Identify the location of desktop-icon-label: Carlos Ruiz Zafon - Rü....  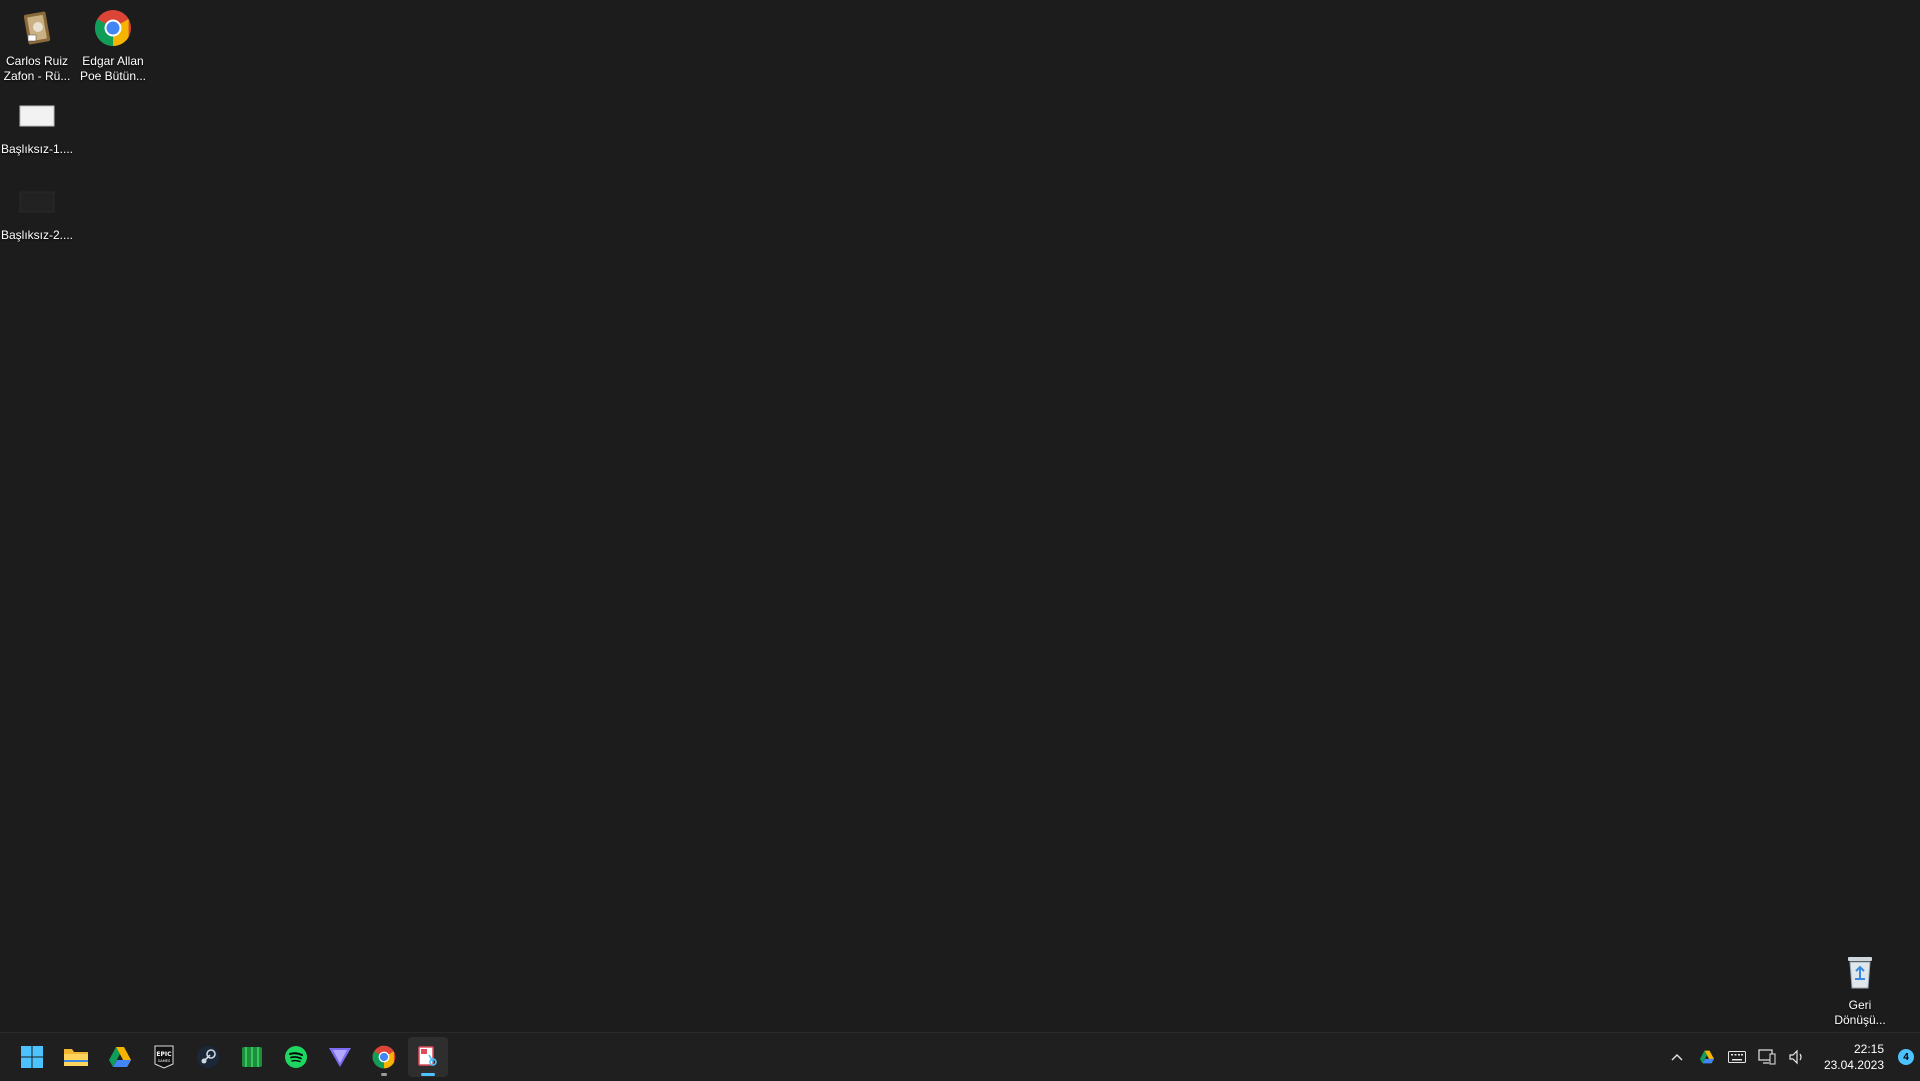
(37, 68).